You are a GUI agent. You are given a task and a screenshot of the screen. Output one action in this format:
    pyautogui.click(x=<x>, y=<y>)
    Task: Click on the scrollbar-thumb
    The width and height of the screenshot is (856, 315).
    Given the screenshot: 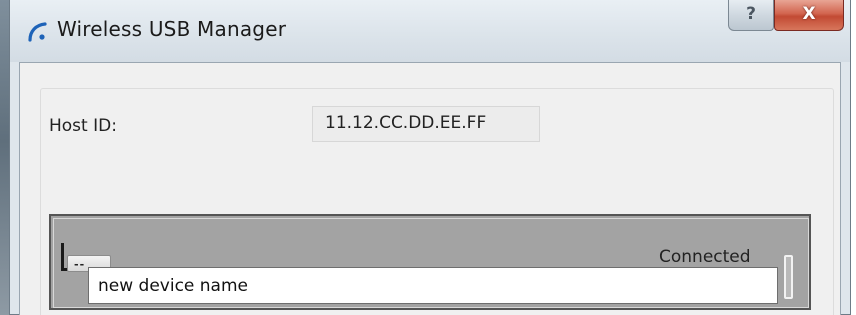 What is the action you would take?
    pyautogui.click(x=788, y=277)
    